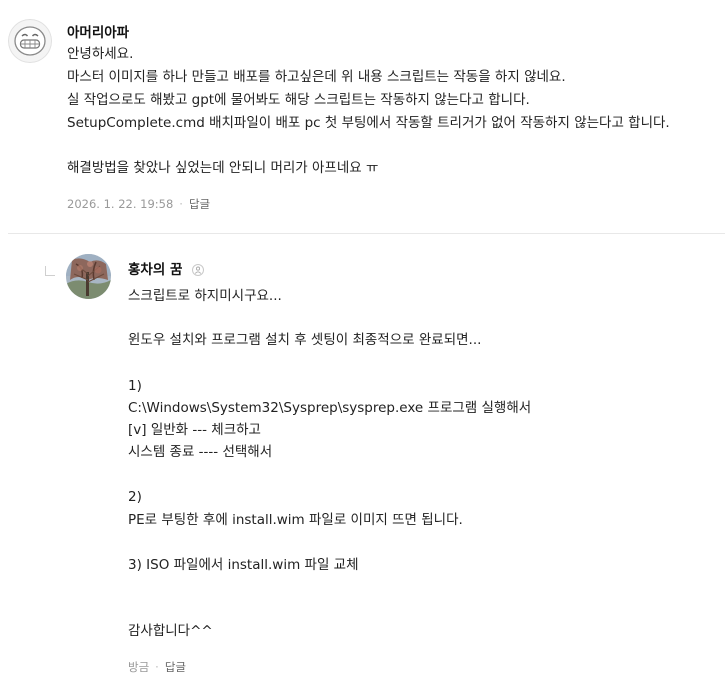 This screenshot has width=725, height=690. What do you see at coordinates (194, 430) in the screenshot?
I see `comment-line: [v] 일반화 --- 체크하고` at bounding box center [194, 430].